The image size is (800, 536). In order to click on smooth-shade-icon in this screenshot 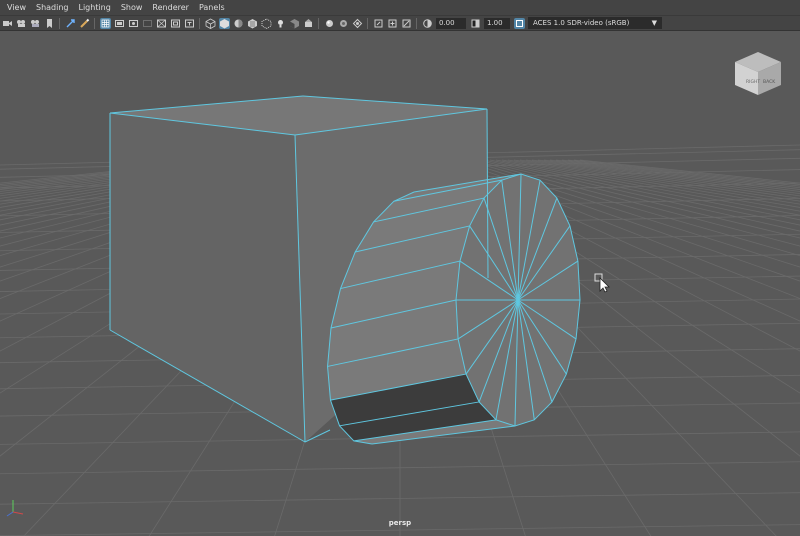, I will do `click(224, 23)`.